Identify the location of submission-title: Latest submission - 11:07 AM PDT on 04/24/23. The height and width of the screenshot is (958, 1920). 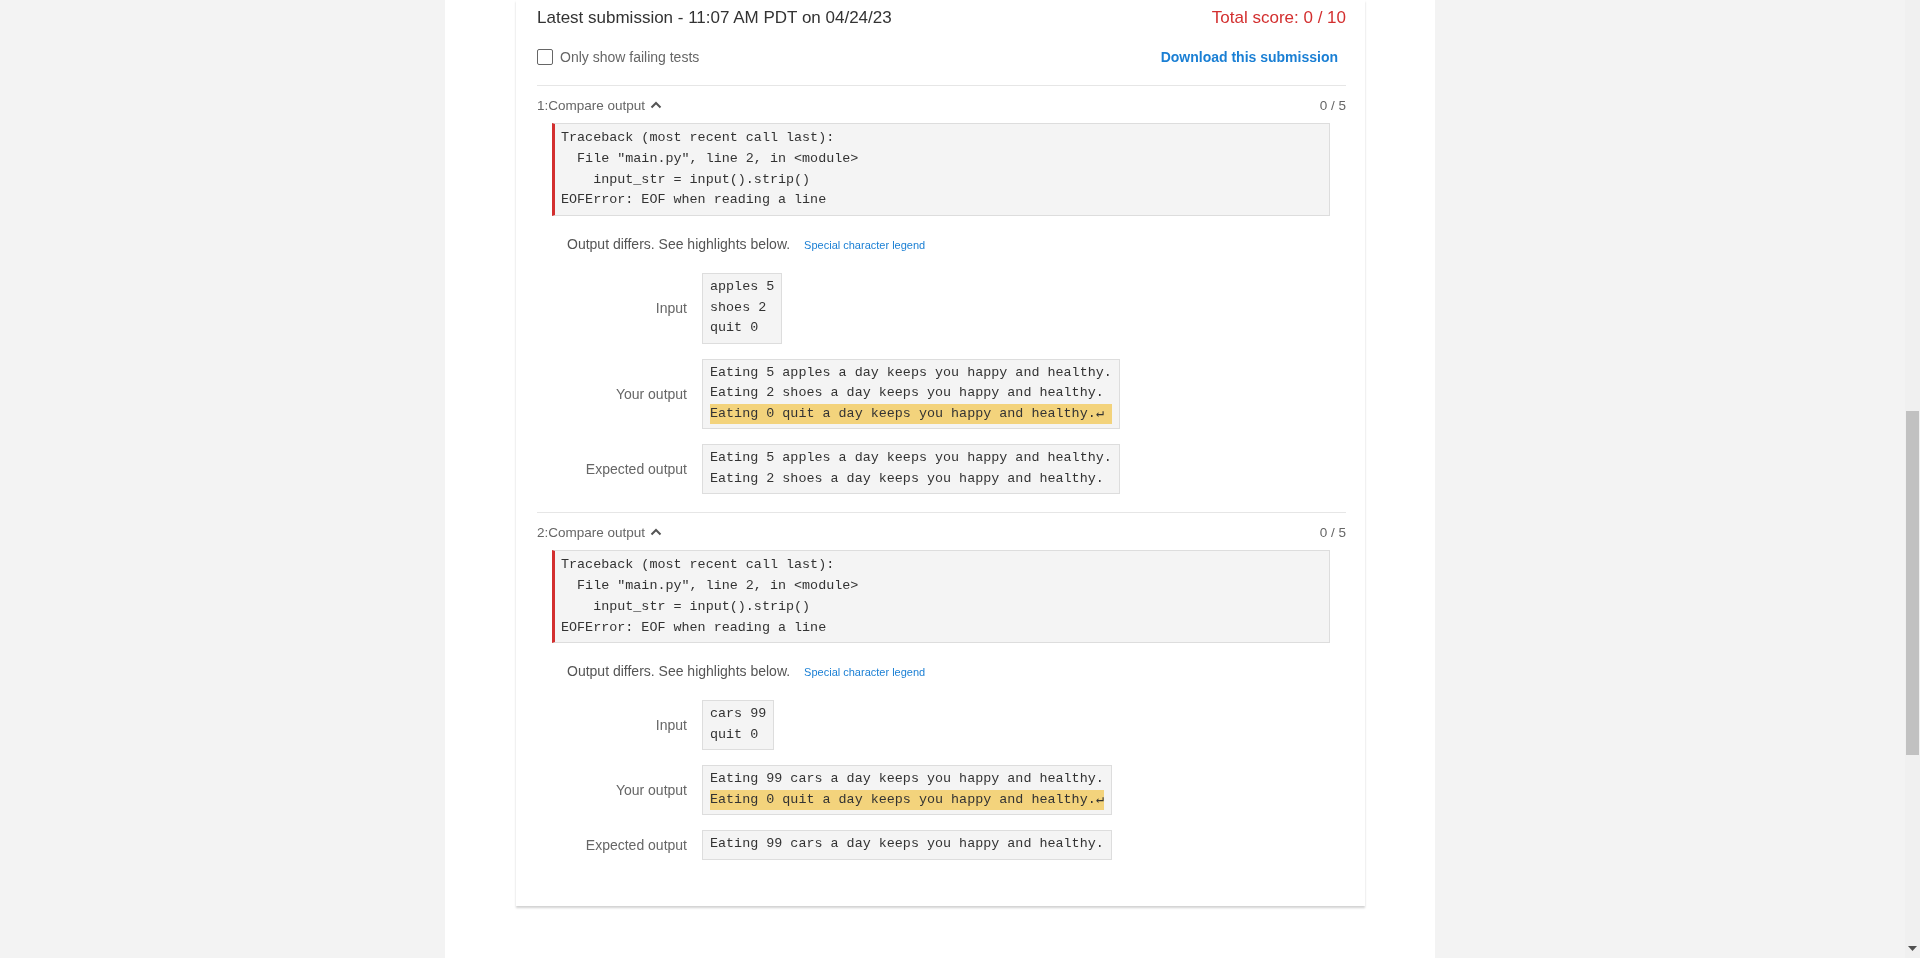
(714, 18).